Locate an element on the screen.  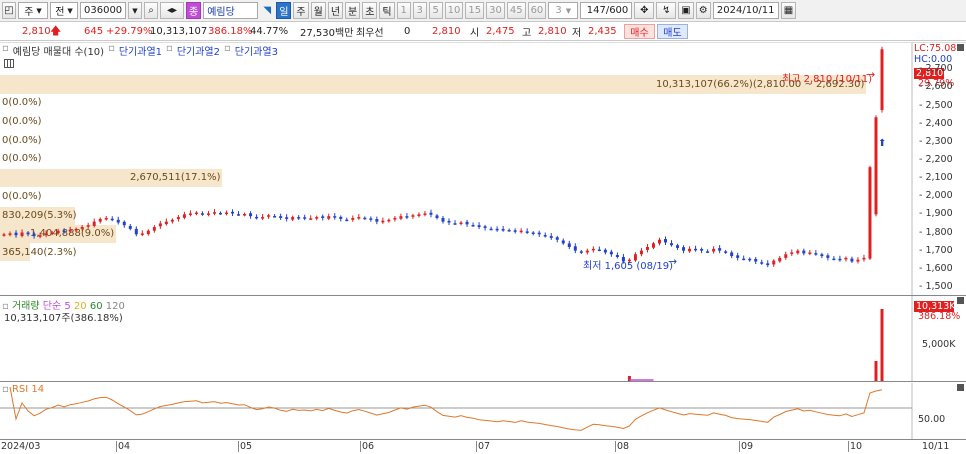
play-icon: ◥ is located at coordinates (267, 10).